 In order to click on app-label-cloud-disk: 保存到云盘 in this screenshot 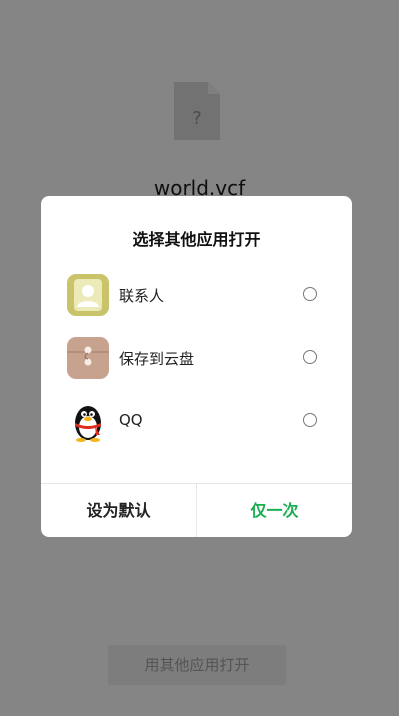, I will do `click(157, 359)`.